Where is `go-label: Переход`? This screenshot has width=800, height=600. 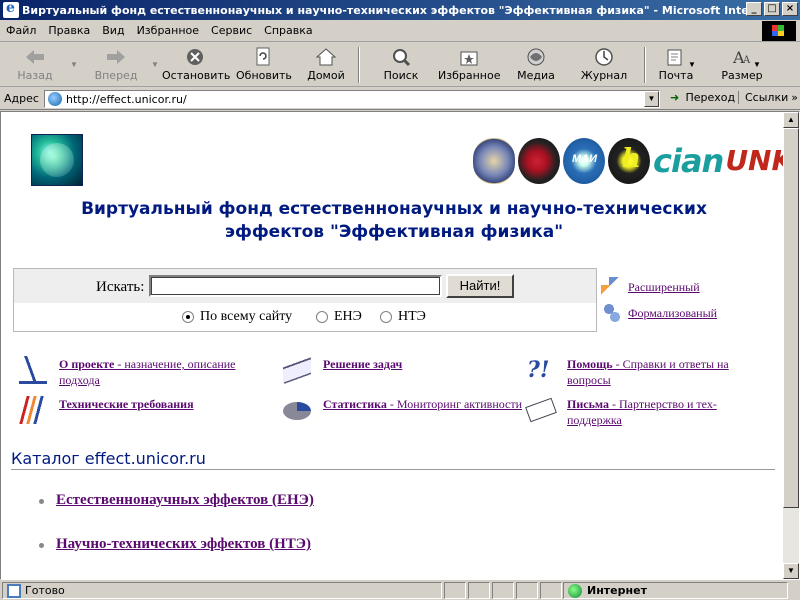 go-label: Переход is located at coordinates (710, 97).